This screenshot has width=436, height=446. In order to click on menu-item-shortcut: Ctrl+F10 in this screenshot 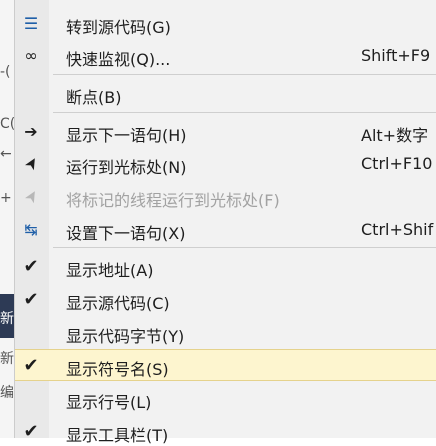, I will do `click(397, 163)`.